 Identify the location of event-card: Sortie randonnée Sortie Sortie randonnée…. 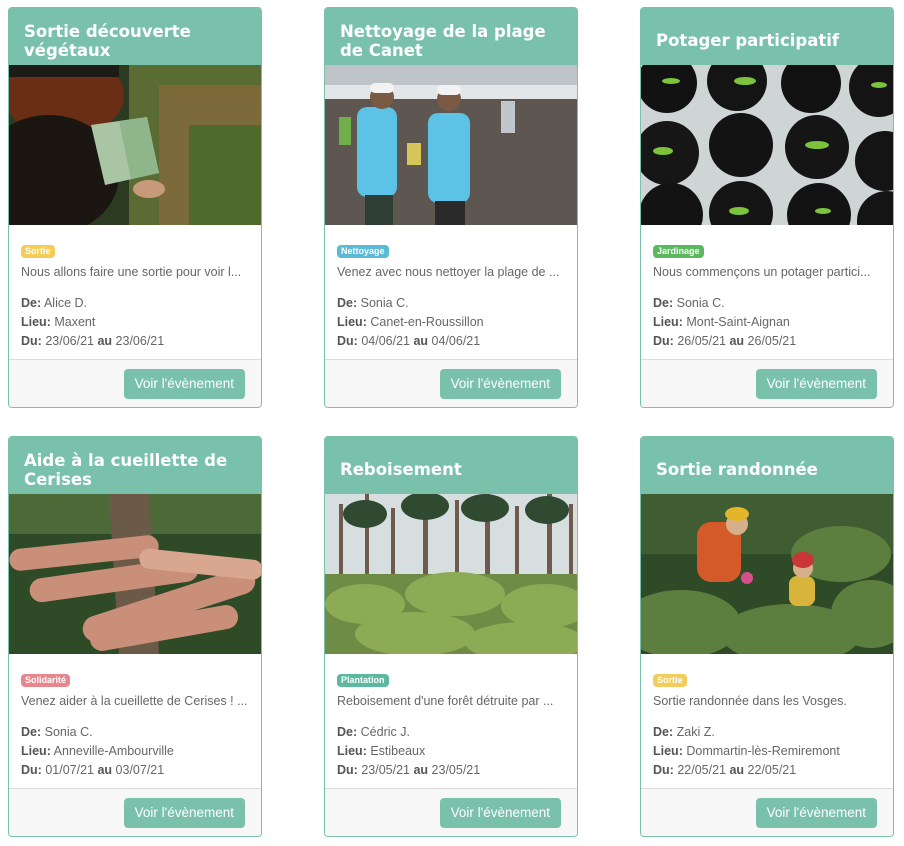
(767, 636).